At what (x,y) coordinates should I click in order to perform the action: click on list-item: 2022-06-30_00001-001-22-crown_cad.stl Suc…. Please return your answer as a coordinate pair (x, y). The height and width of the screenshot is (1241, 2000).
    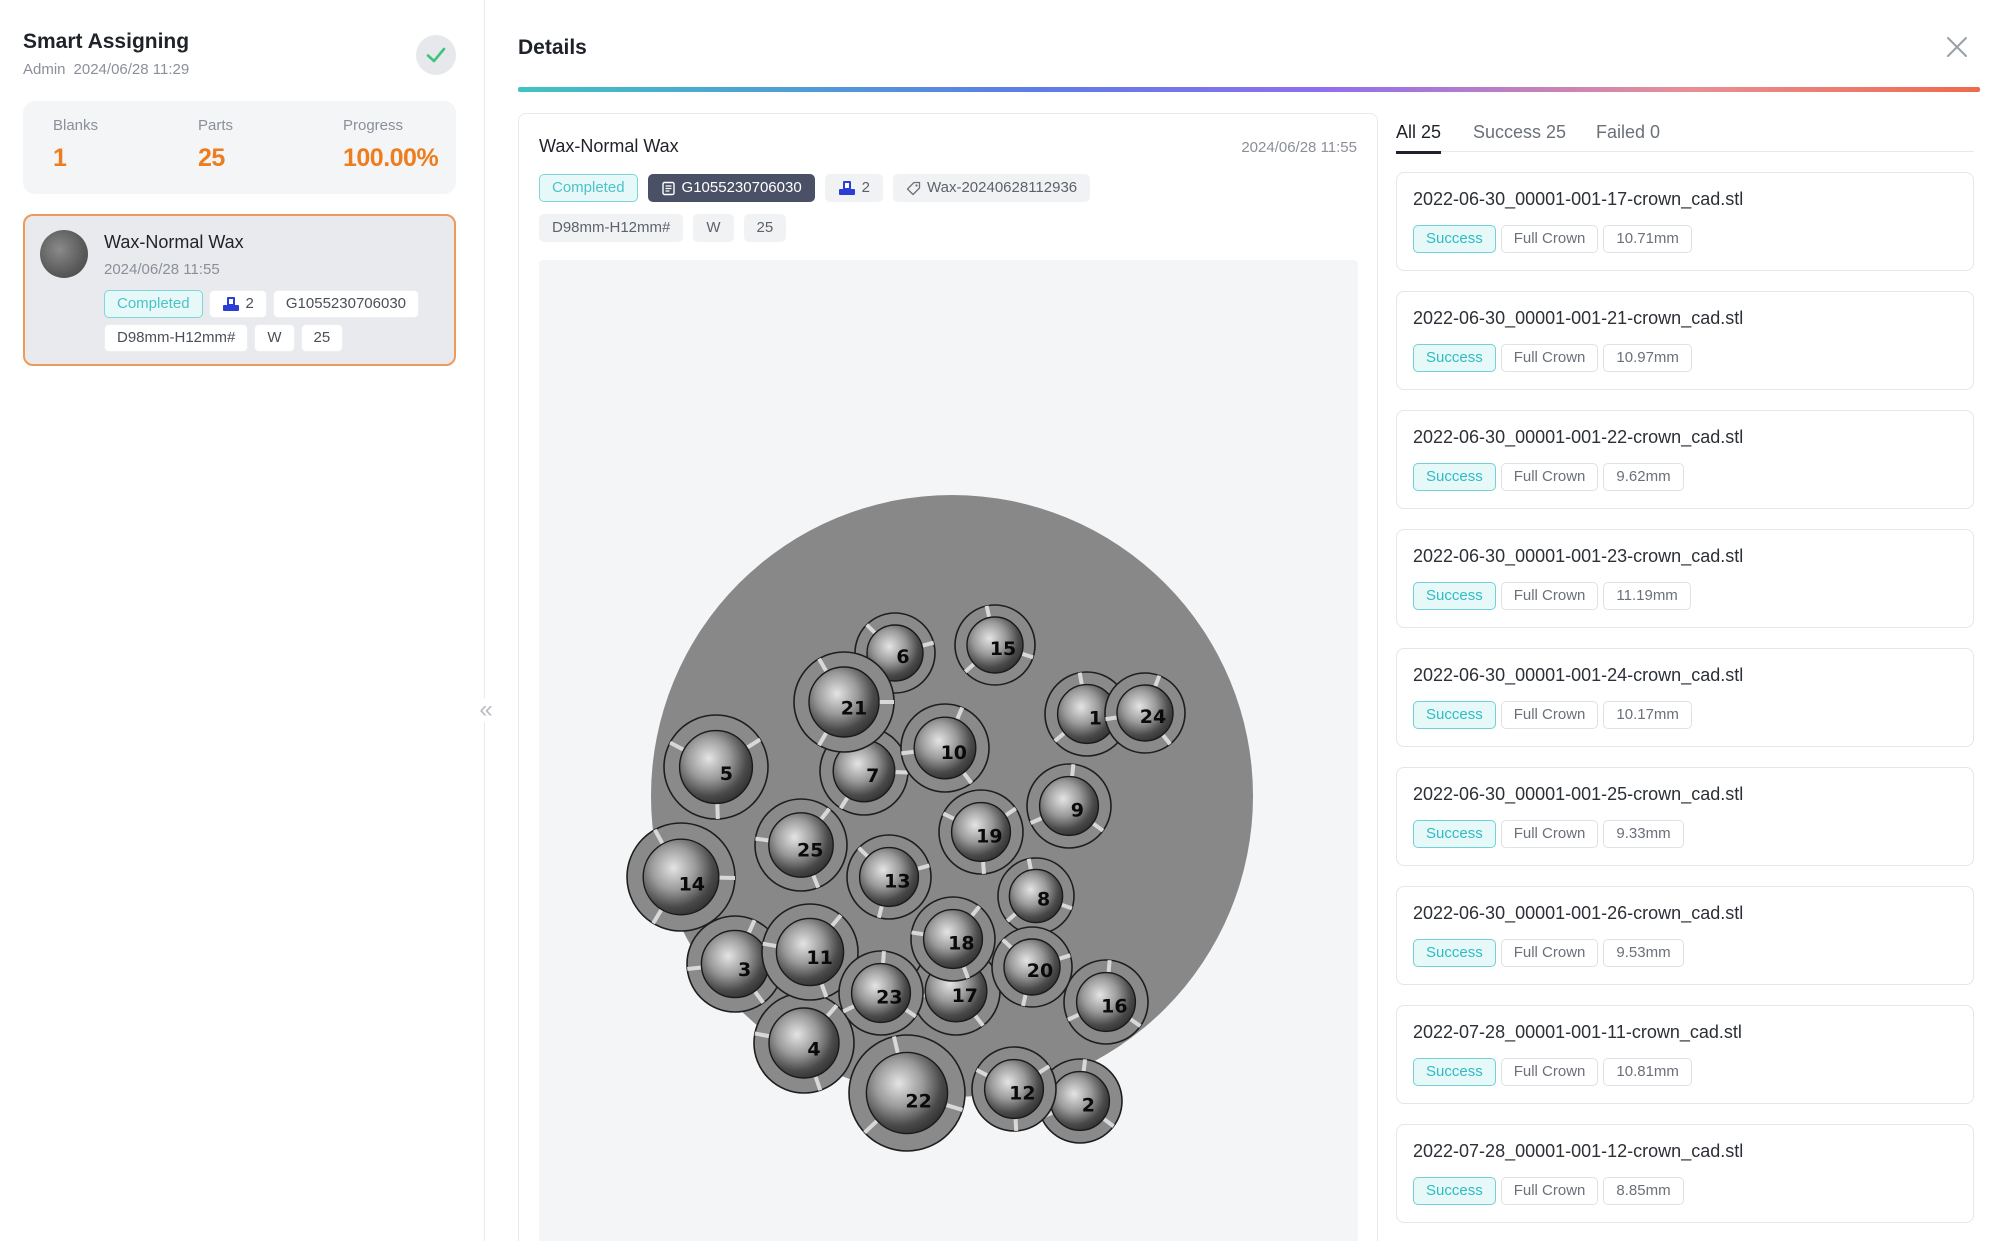
    Looking at the image, I should click on (1685, 459).